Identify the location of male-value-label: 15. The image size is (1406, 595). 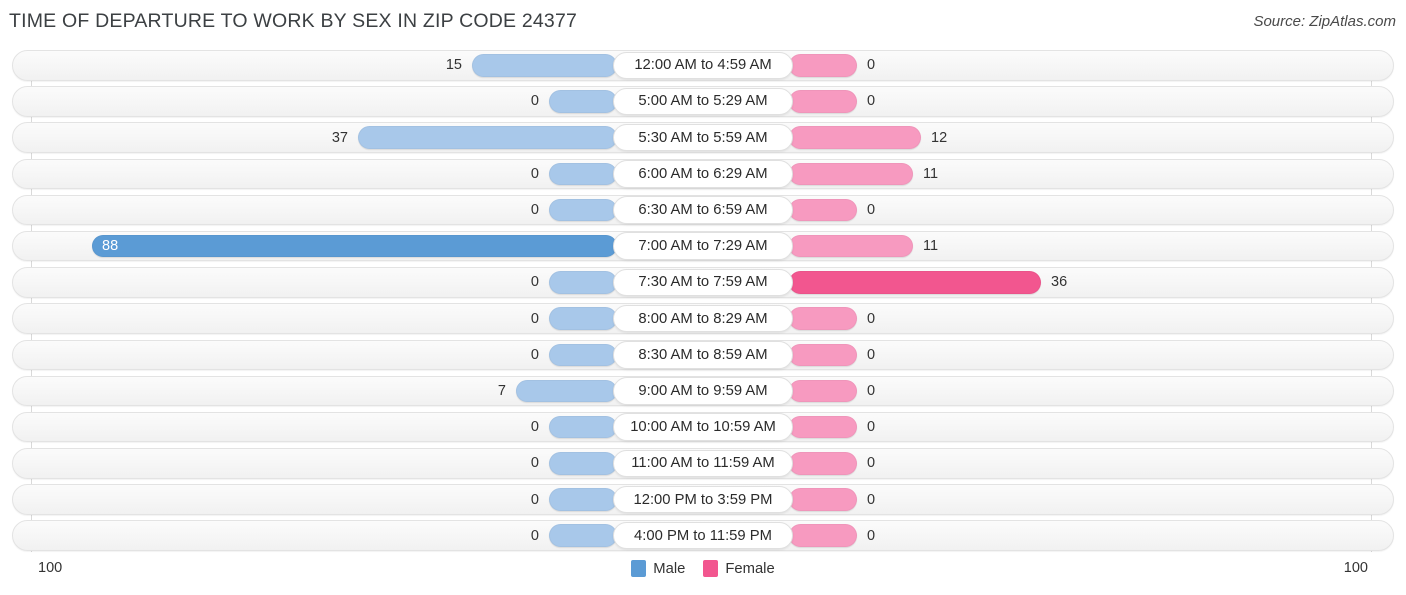
(453, 65).